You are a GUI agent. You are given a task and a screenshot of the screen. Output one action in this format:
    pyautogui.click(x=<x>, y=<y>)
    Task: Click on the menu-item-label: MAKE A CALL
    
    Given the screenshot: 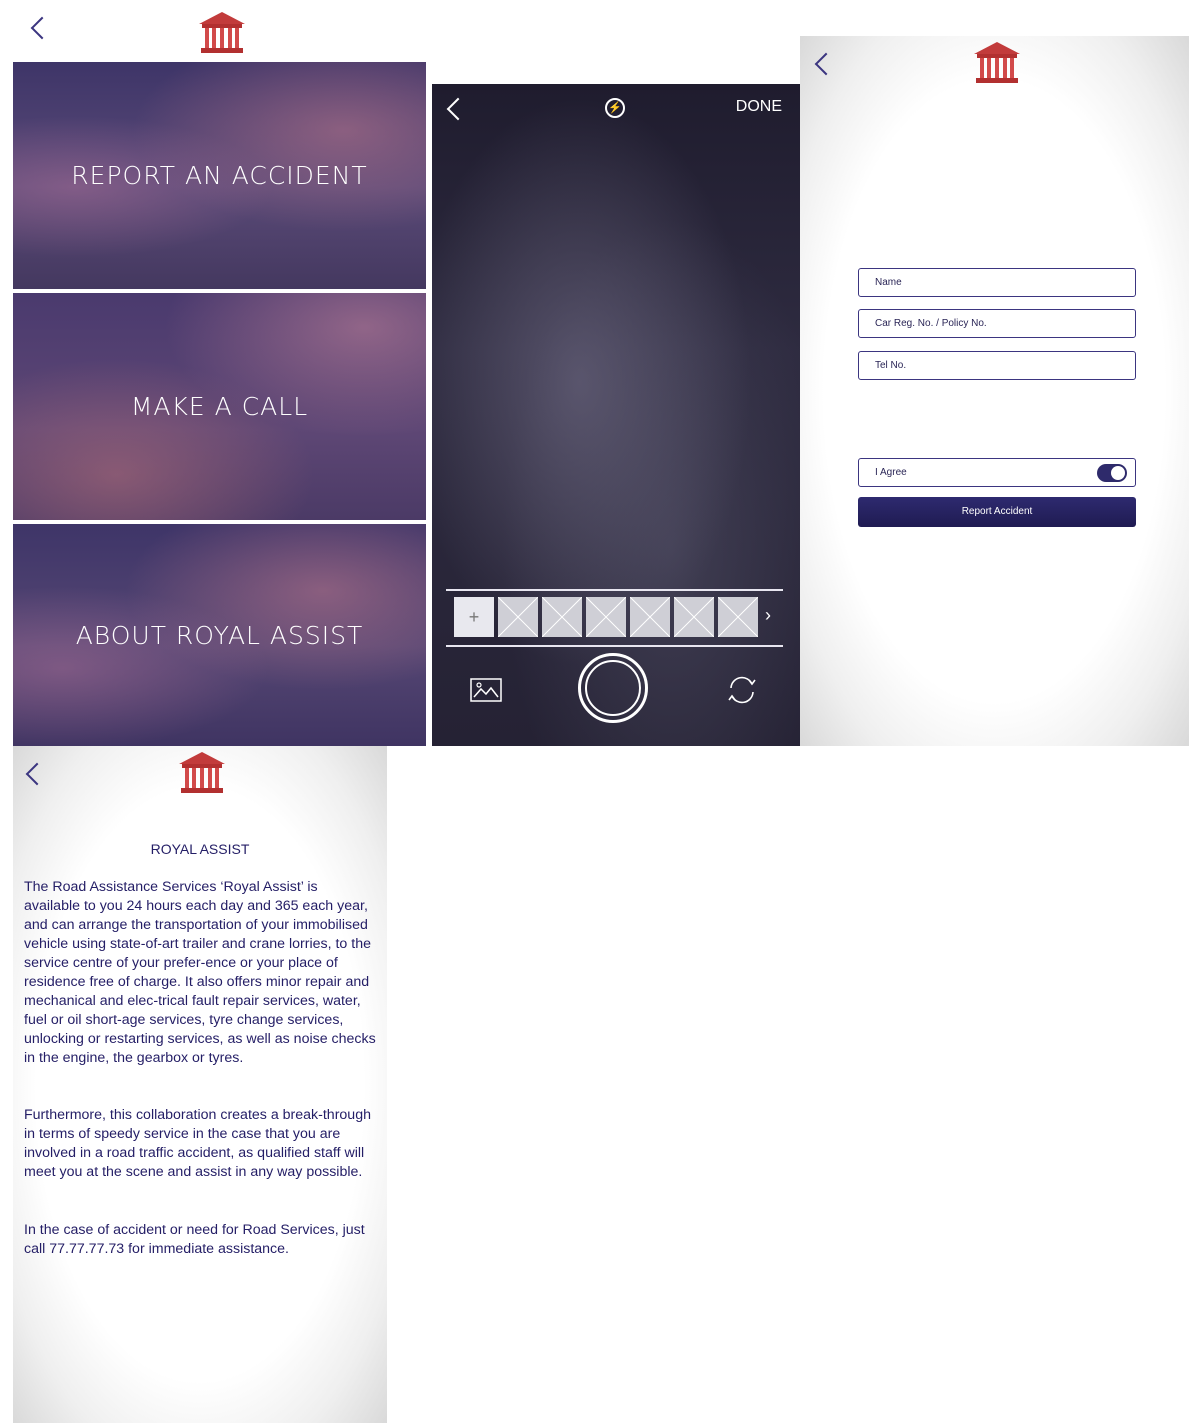 What is the action you would take?
    pyautogui.click(x=219, y=406)
    